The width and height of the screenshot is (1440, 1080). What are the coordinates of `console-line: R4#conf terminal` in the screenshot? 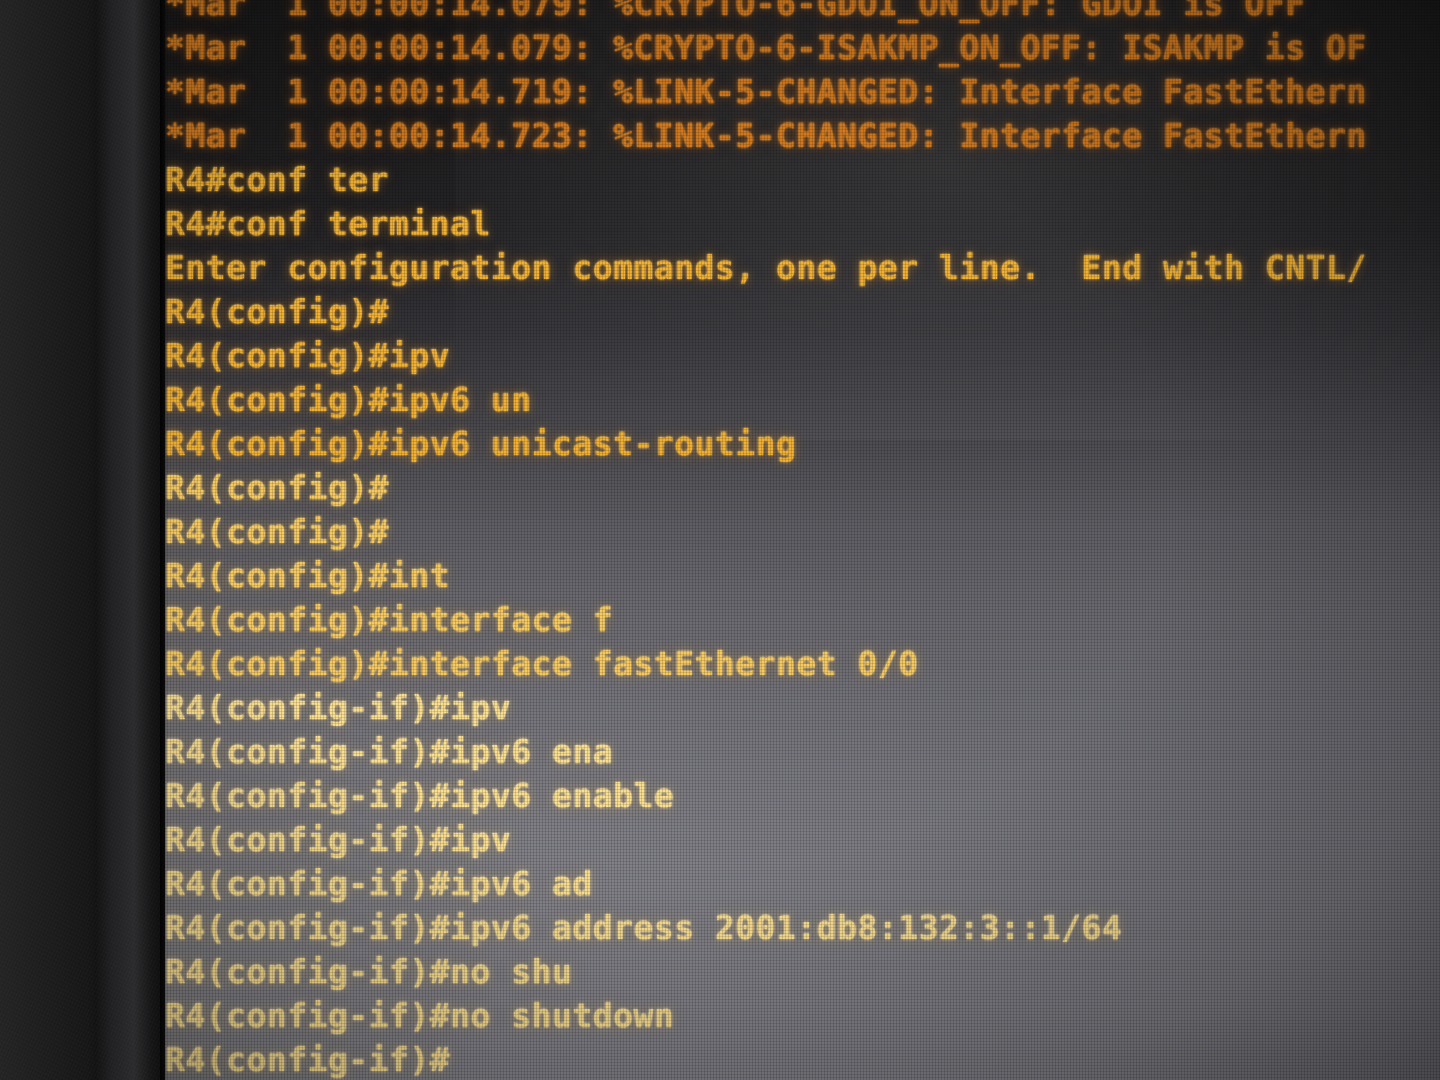 It's located at (328, 223).